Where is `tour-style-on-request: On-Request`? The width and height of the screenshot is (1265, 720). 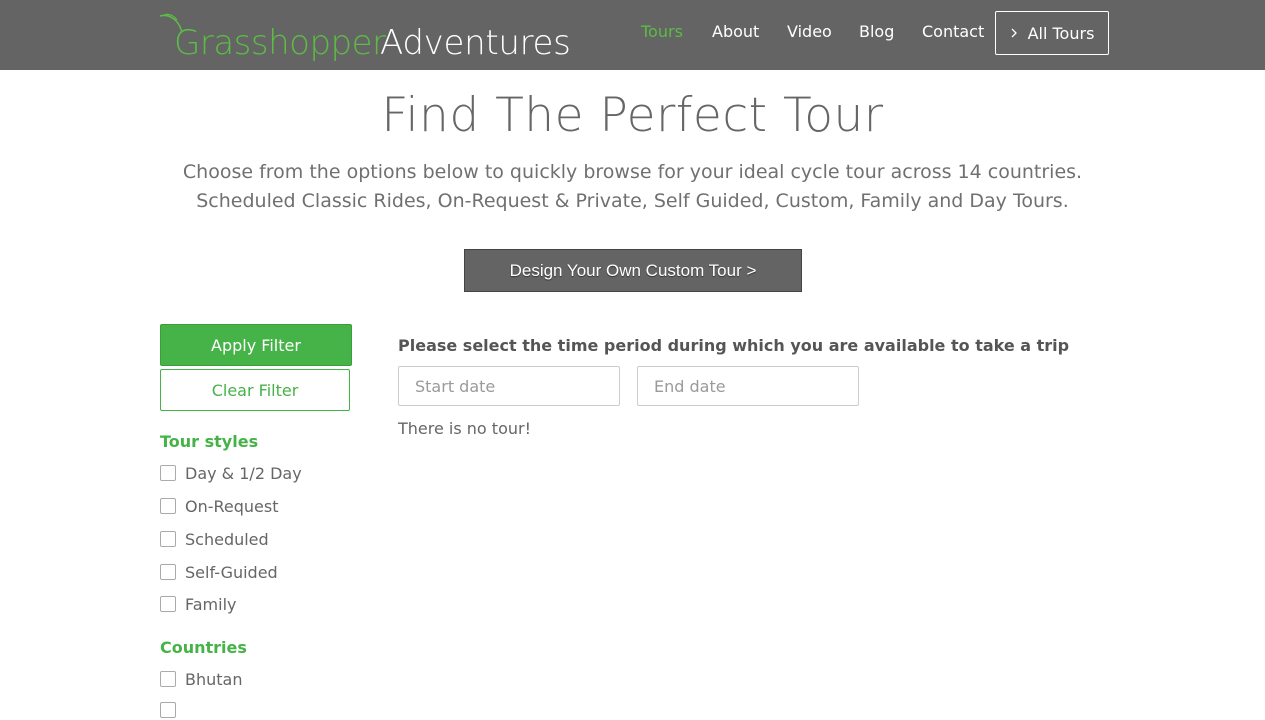
tour-style-on-request: On-Request is located at coordinates (219, 506).